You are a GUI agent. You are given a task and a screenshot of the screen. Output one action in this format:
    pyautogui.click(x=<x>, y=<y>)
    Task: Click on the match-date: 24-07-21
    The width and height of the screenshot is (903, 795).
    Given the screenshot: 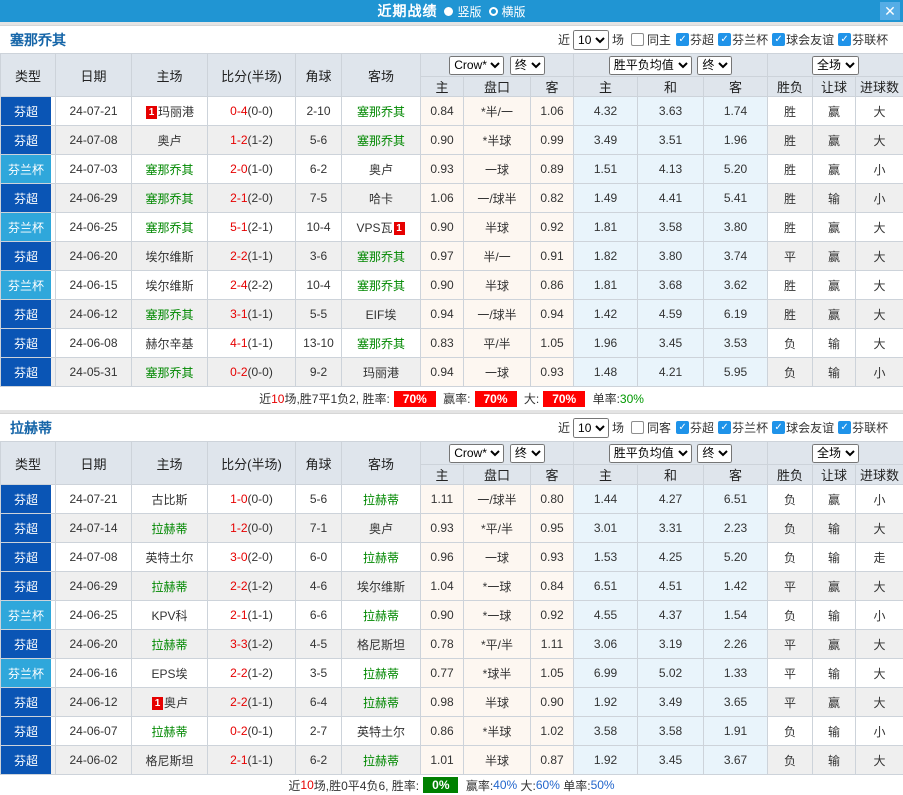 What is the action you would take?
    pyautogui.click(x=94, y=499)
    